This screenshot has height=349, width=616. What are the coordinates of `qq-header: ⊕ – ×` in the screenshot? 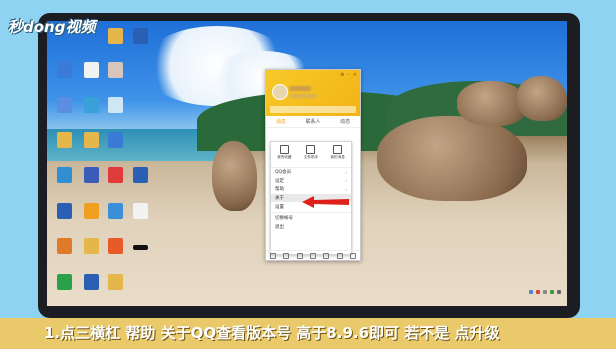 It's located at (313, 93).